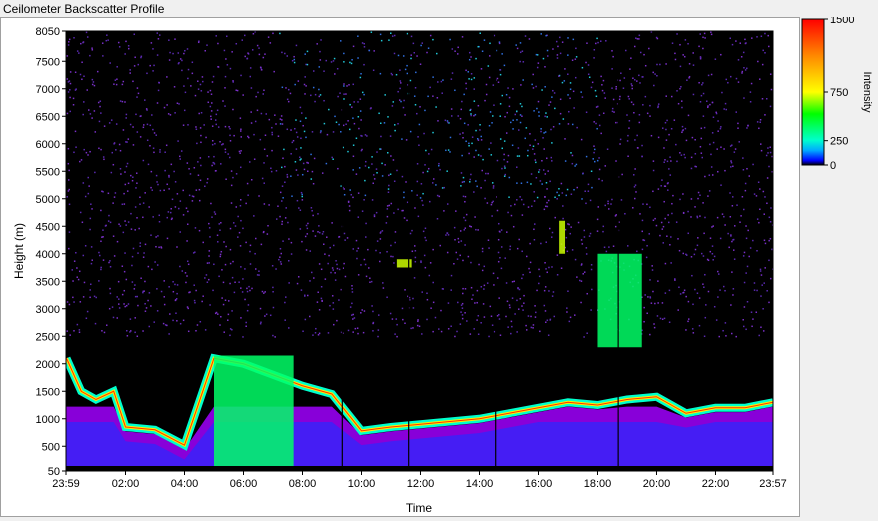 This screenshot has width=878, height=521. Describe the element at coordinates (48, 392) in the screenshot. I see `y-tick-label: 1500` at that location.